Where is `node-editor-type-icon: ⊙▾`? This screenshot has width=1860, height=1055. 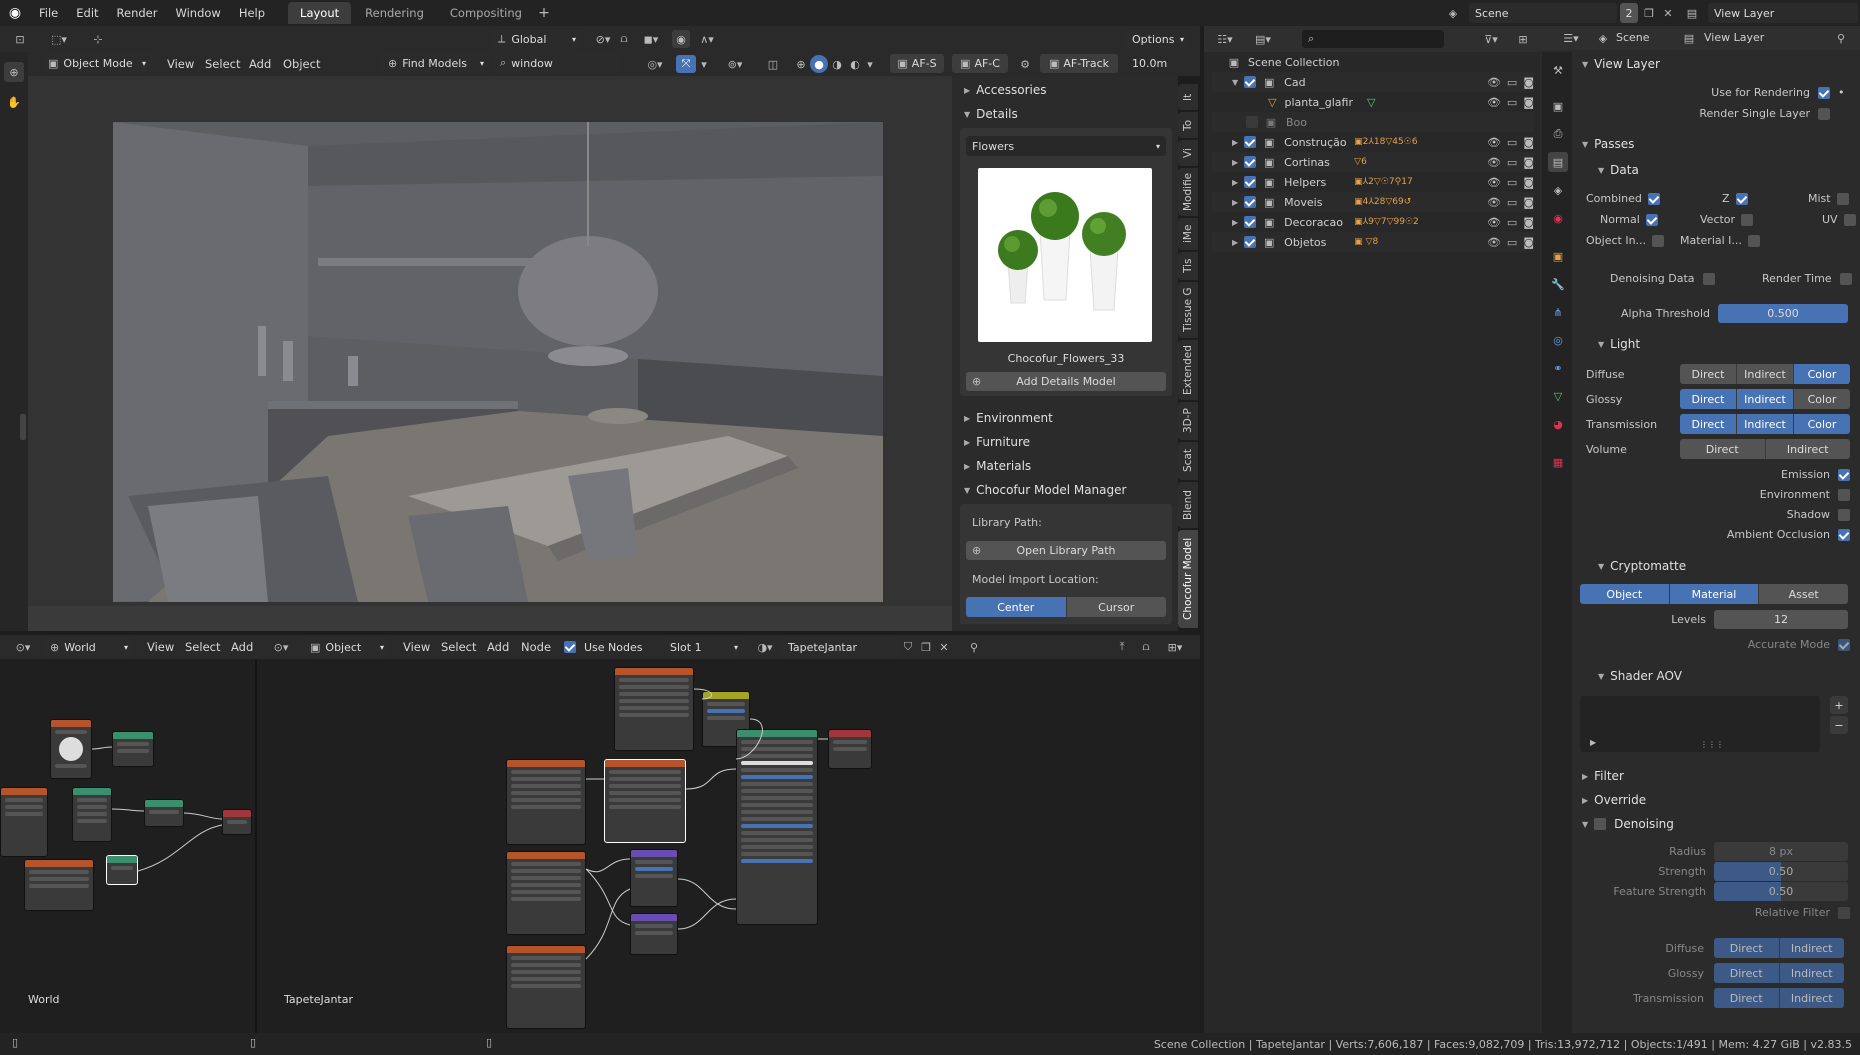
node-editor-type-icon: ⊙▾ is located at coordinates (23, 647).